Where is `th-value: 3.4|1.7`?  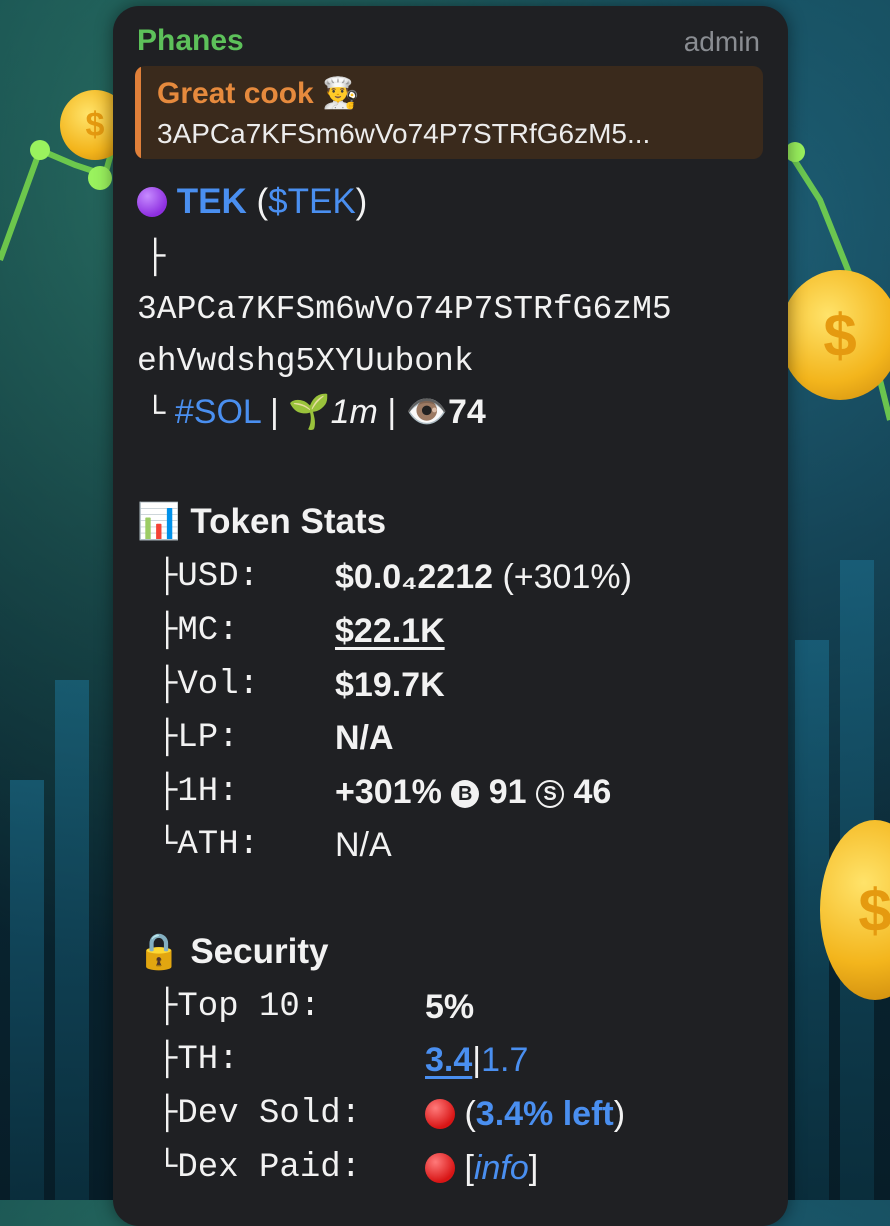
th-value: 3.4|1.7 is located at coordinates (476, 1060).